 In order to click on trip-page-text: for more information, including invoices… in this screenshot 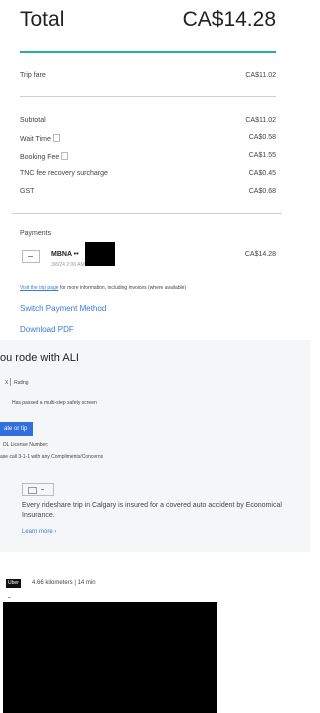, I will do `click(122, 288)`.